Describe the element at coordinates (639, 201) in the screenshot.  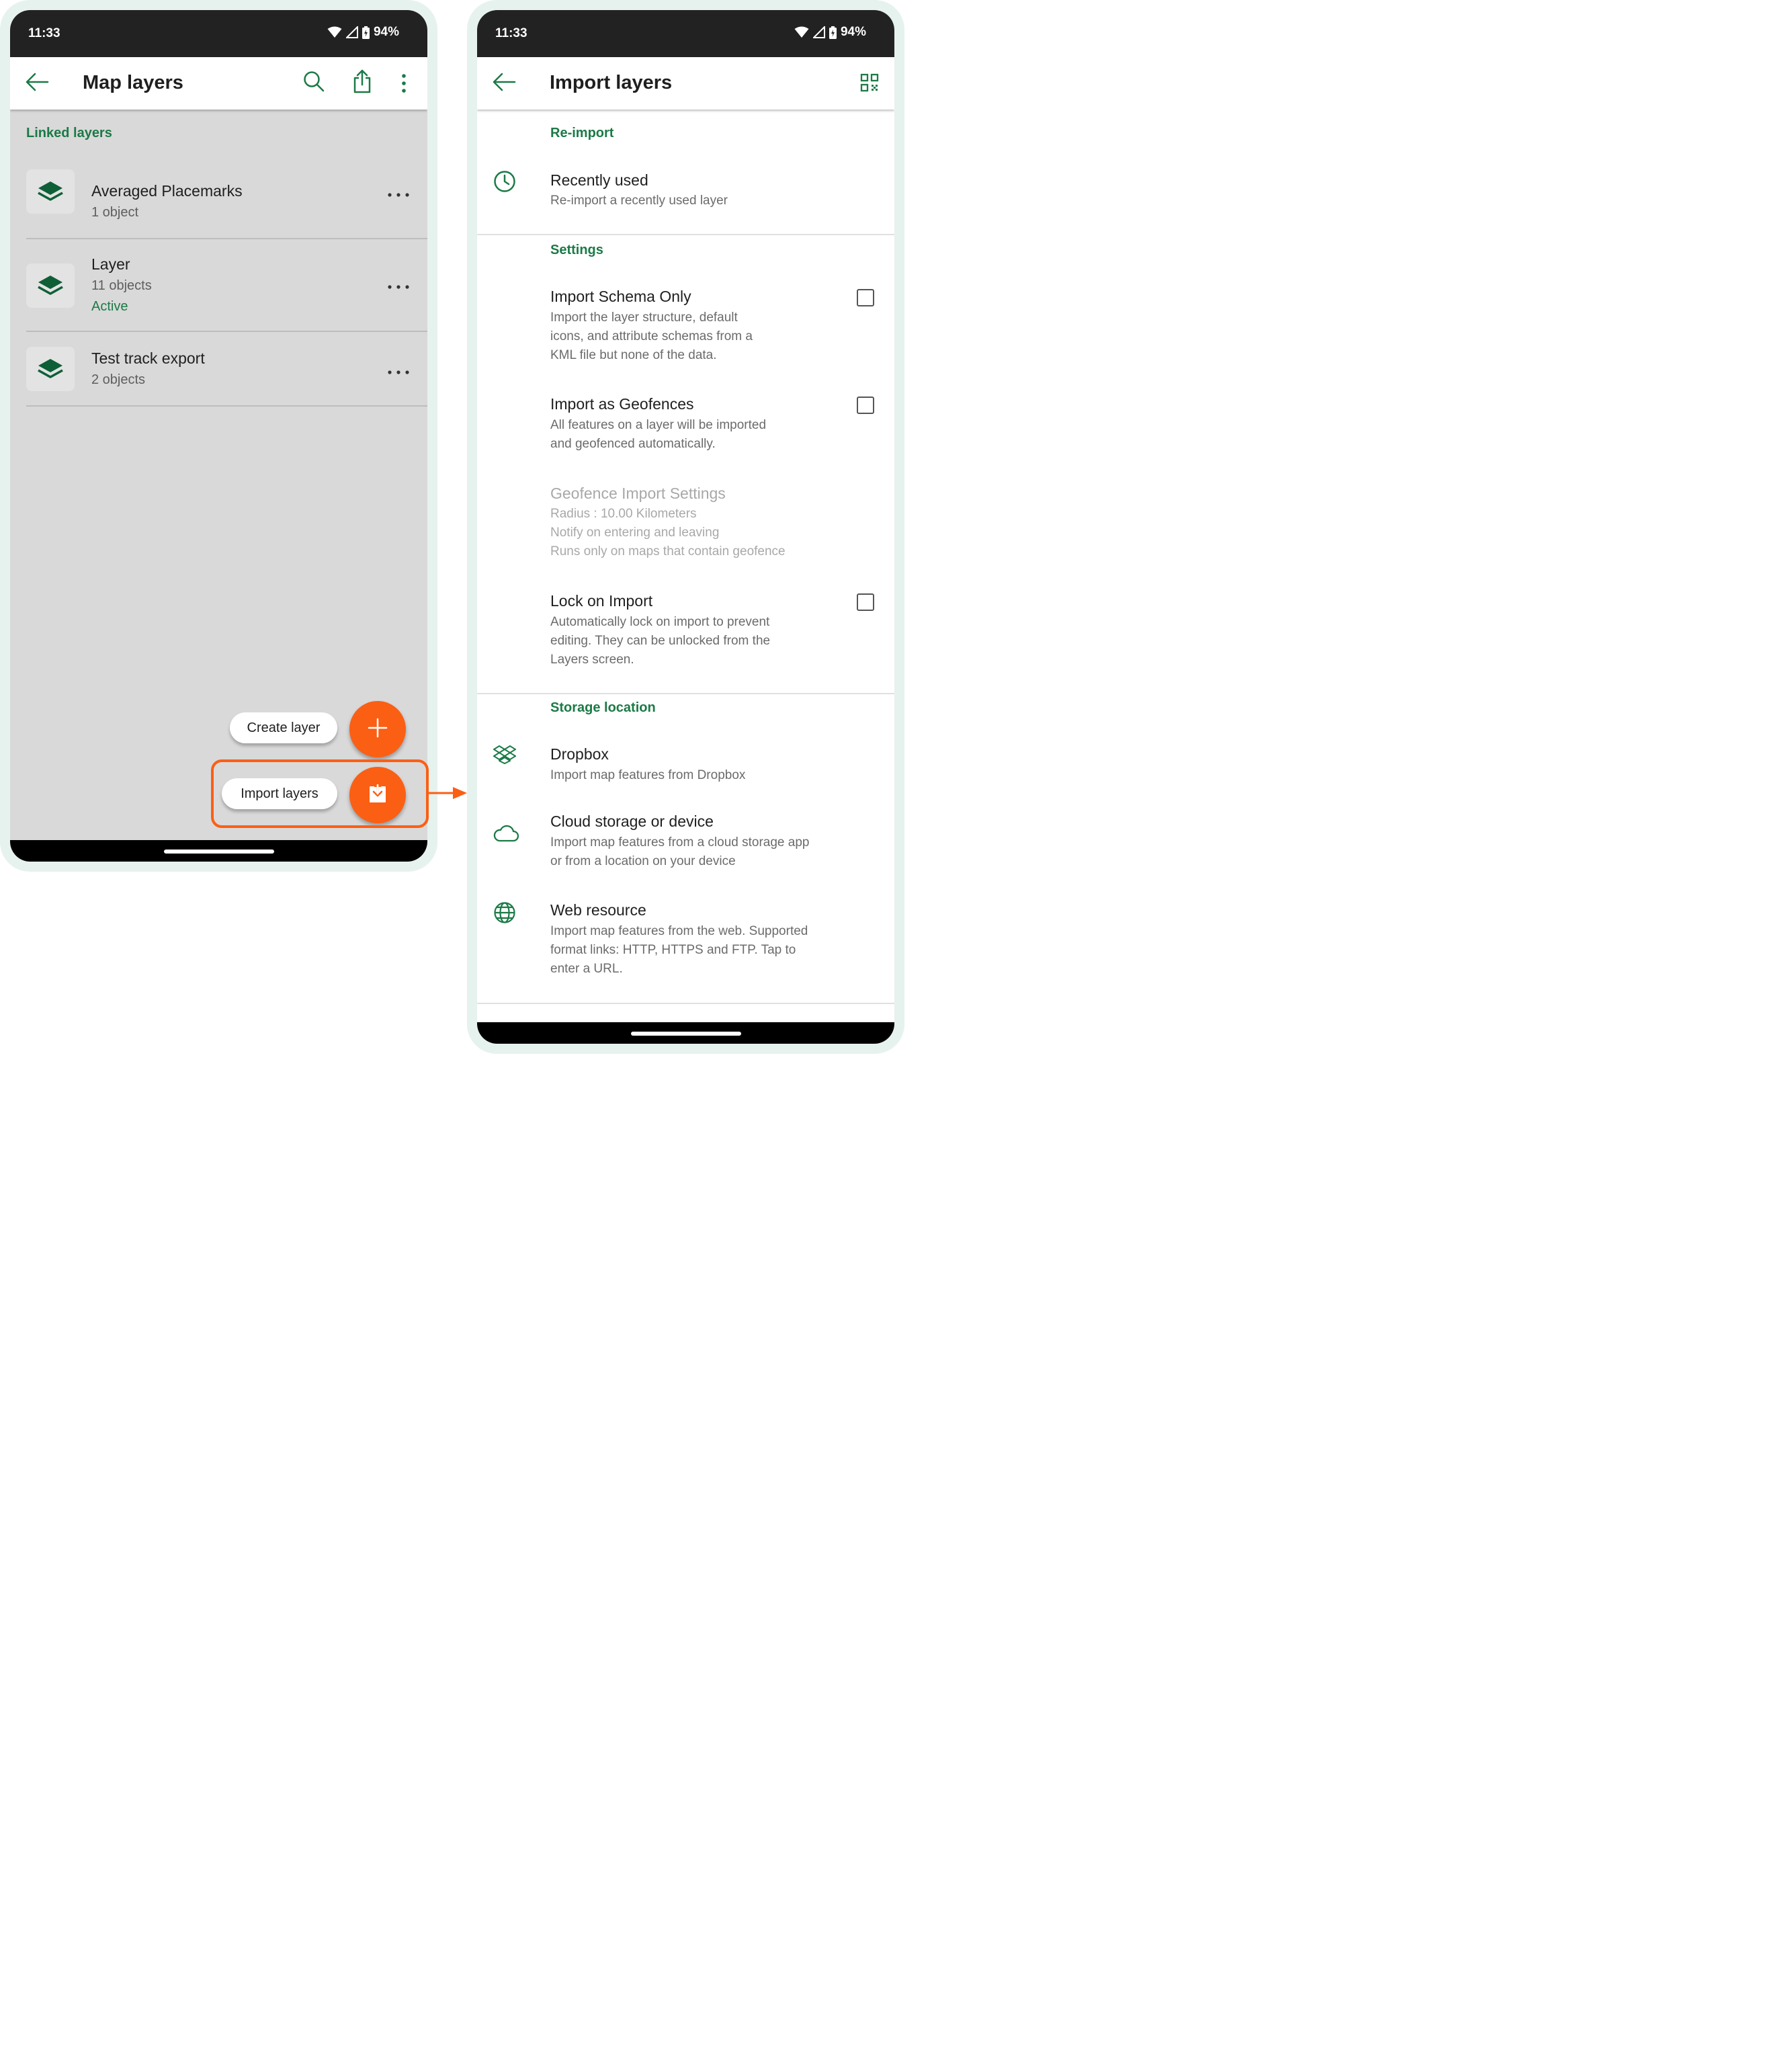
I see `recently-used-subtitle: Re-import a recently used layer` at that location.